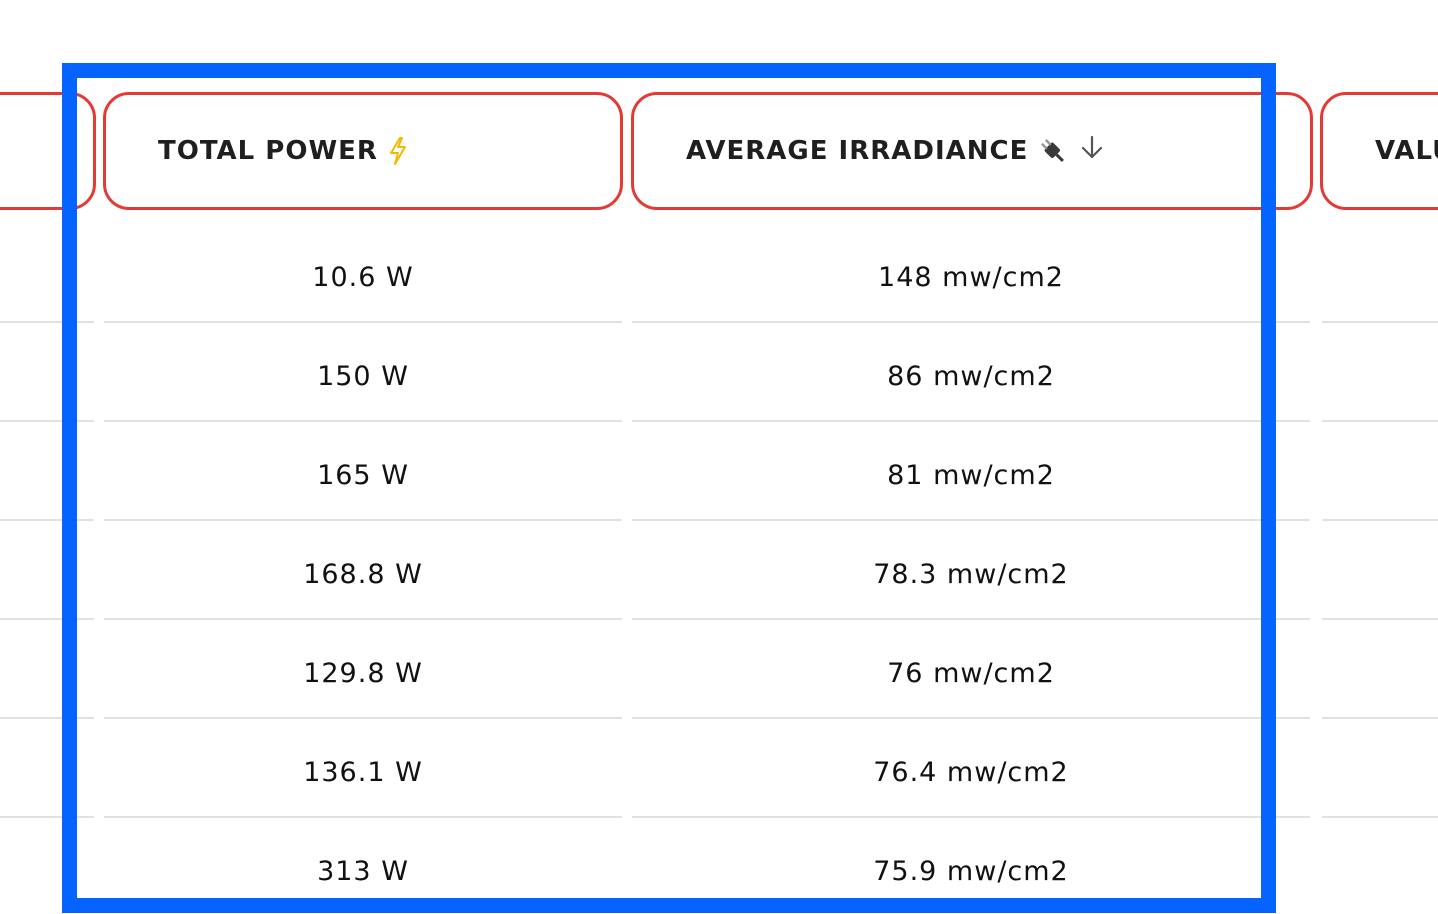 The width and height of the screenshot is (1438, 914). I want to click on cell-total-power: 136.1 W, so click(363, 772).